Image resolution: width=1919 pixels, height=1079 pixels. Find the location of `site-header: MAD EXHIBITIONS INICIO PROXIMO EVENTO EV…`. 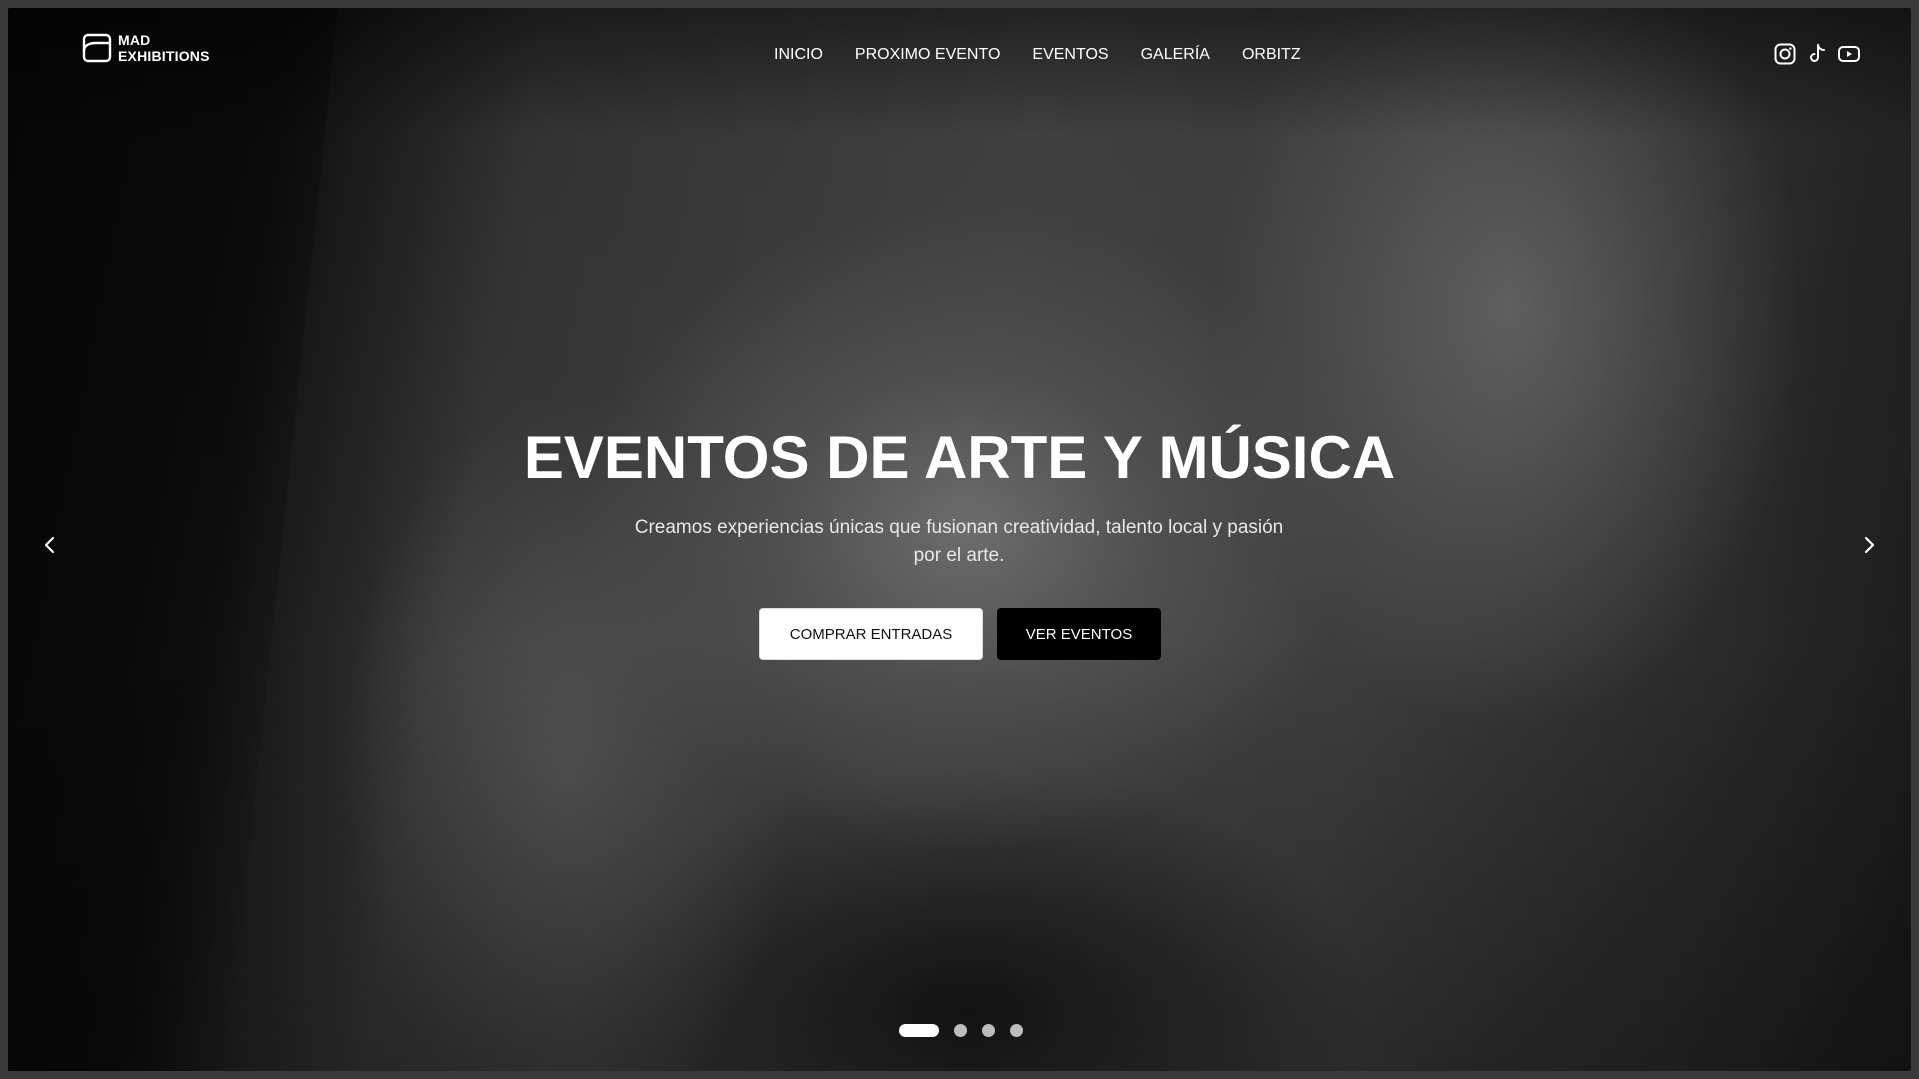

site-header: MAD EXHIBITIONS INICIO PROXIMO EVENTO EV… is located at coordinates (959, 53).